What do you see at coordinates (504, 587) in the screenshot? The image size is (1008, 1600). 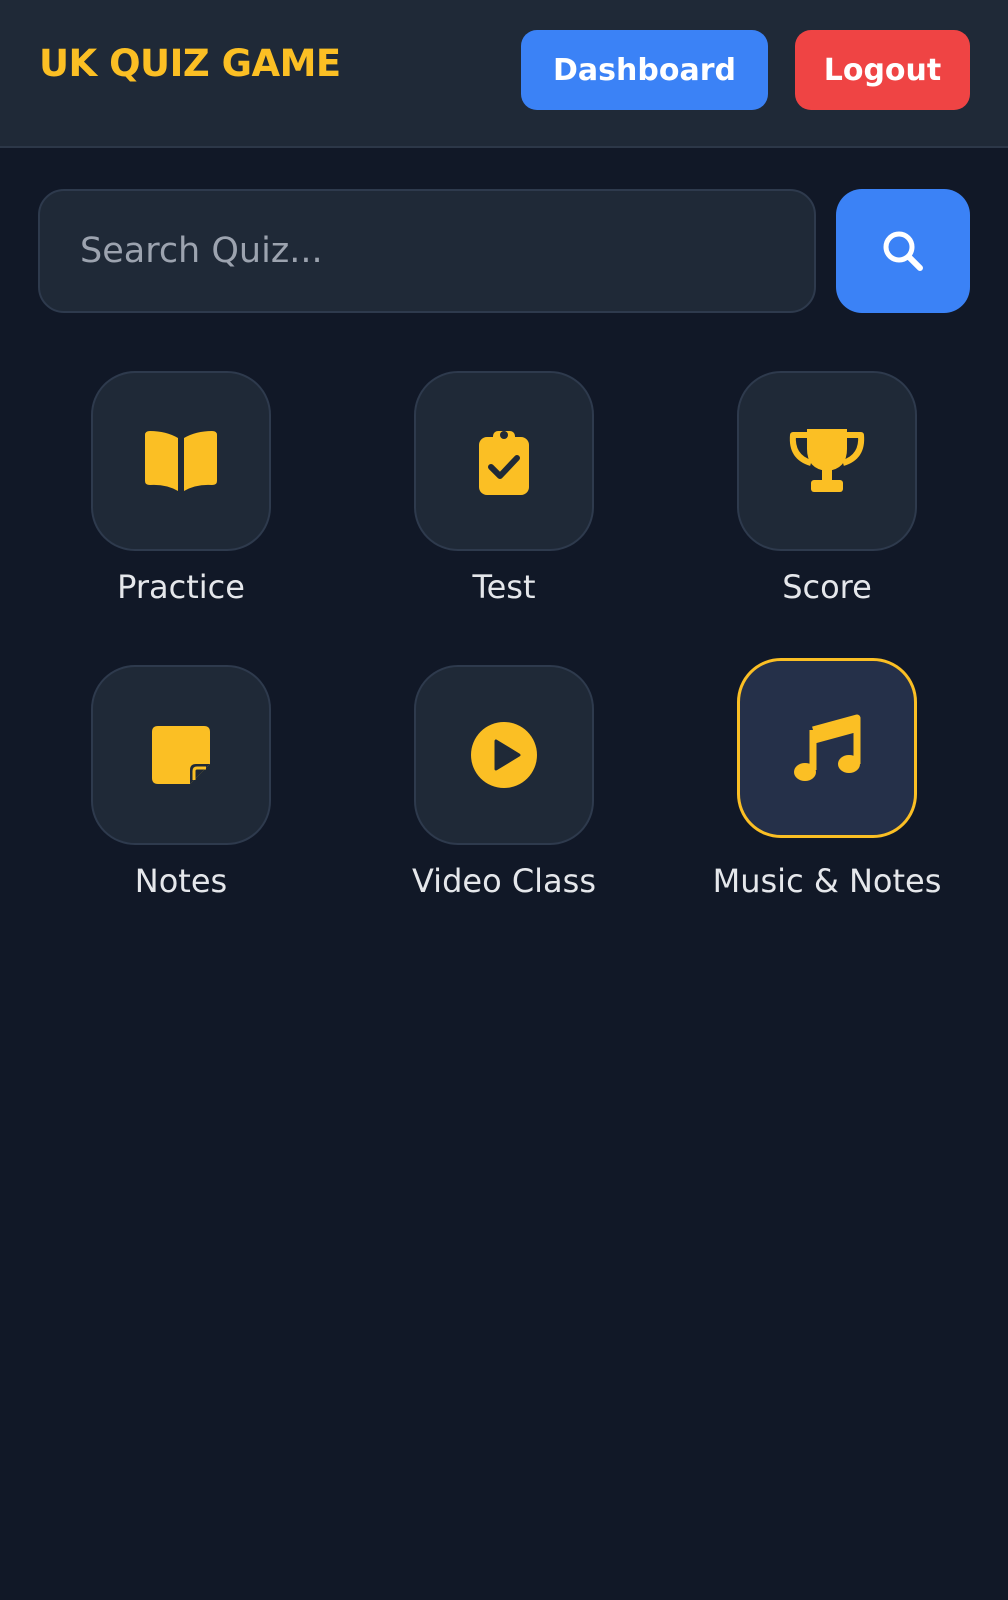 I see `menu-label-test: Test` at bounding box center [504, 587].